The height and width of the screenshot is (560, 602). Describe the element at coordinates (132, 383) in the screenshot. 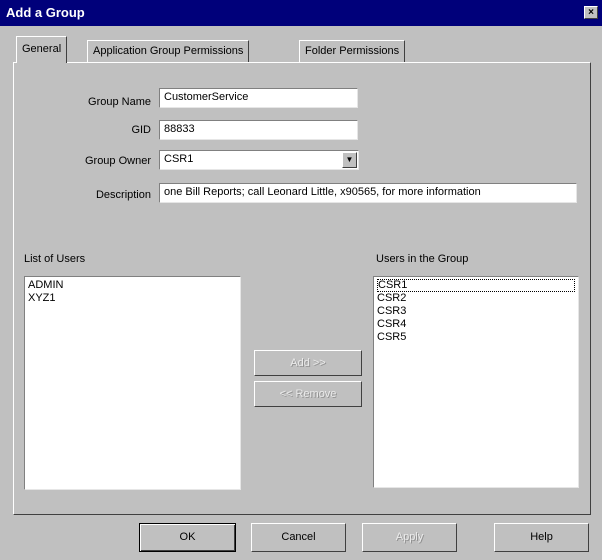

I see `list-of-users: ADMIN XYZ1` at that location.